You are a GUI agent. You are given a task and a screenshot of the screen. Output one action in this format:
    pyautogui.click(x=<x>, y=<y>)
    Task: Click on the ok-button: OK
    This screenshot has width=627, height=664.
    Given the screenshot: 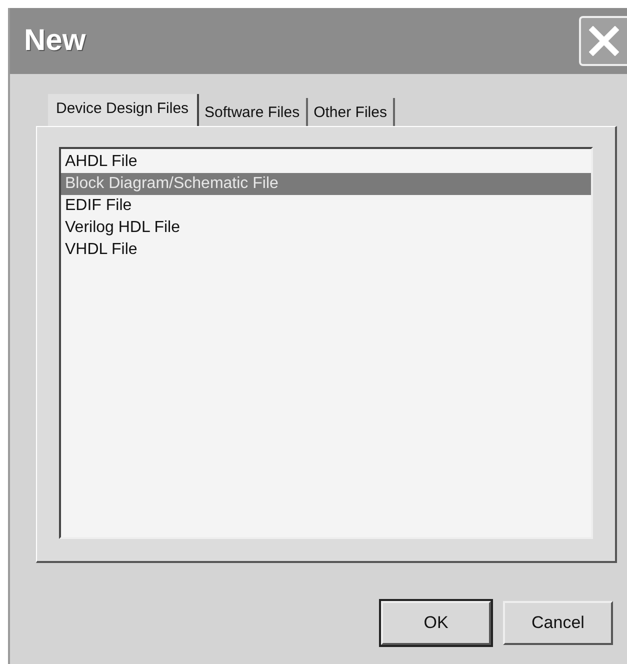 What is the action you would take?
    pyautogui.click(x=436, y=623)
    